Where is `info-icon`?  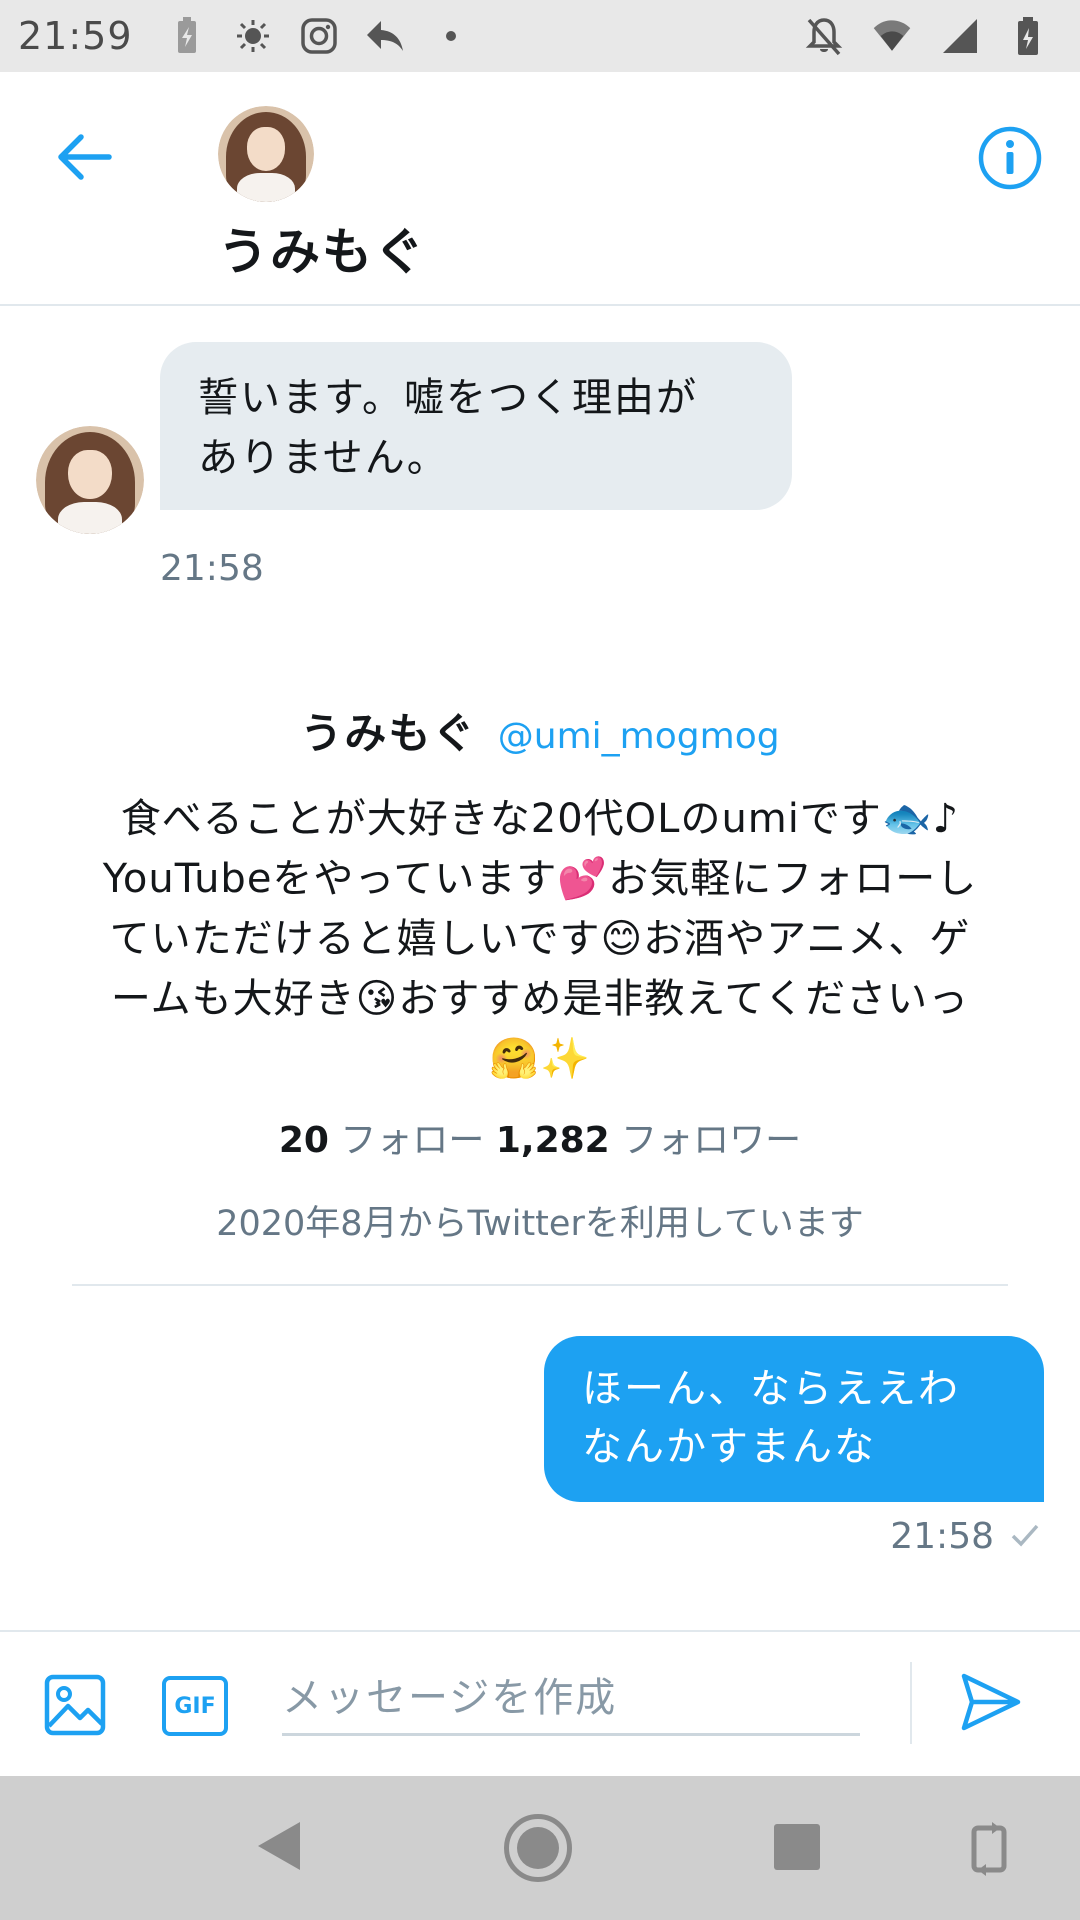
info-icon is located at coordinates (1010, 158).